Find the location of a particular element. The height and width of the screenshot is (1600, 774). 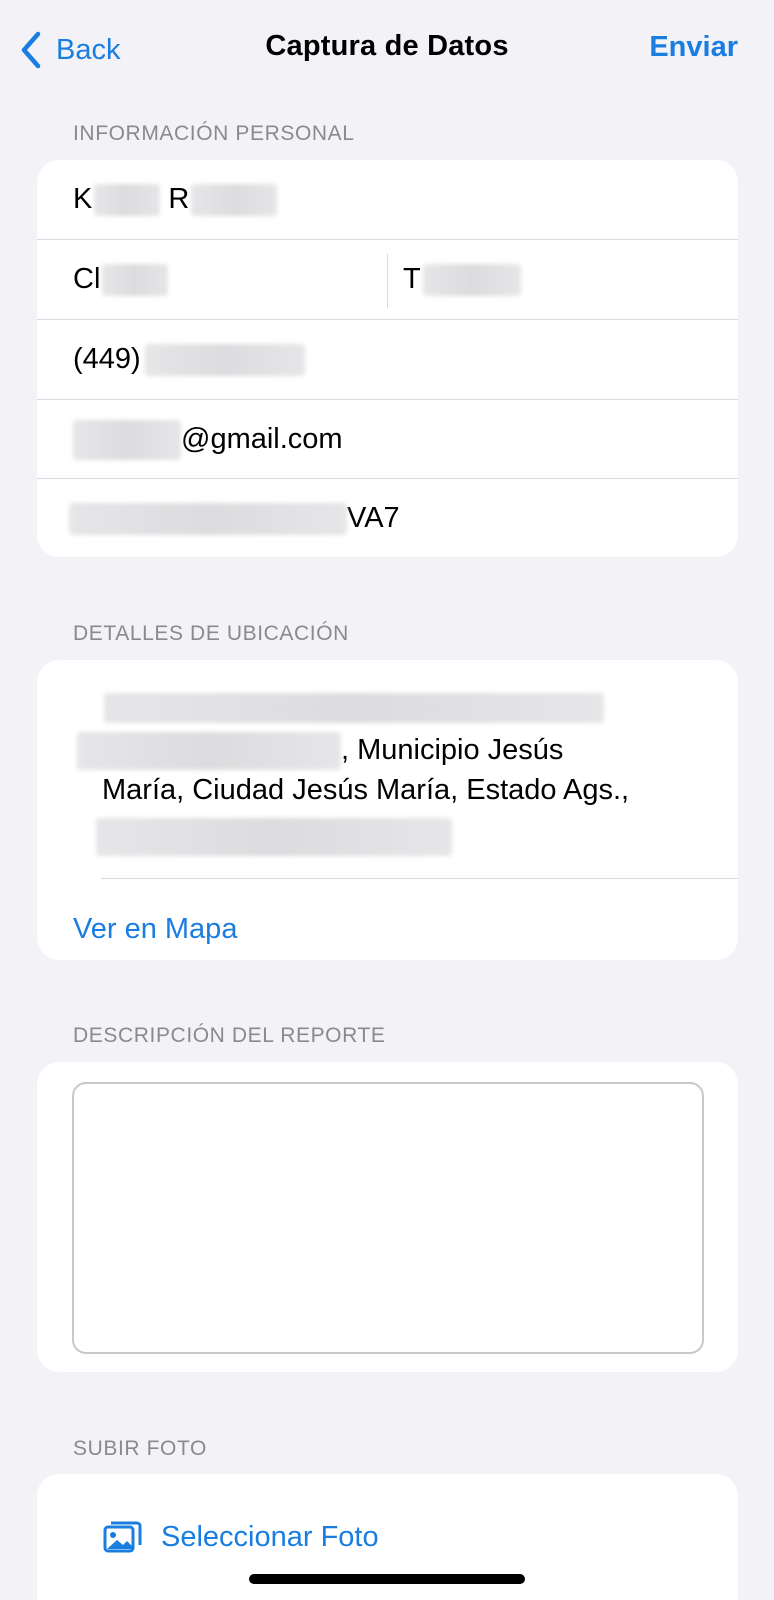

phone-field: (449) is located at coordinates (387, 359).